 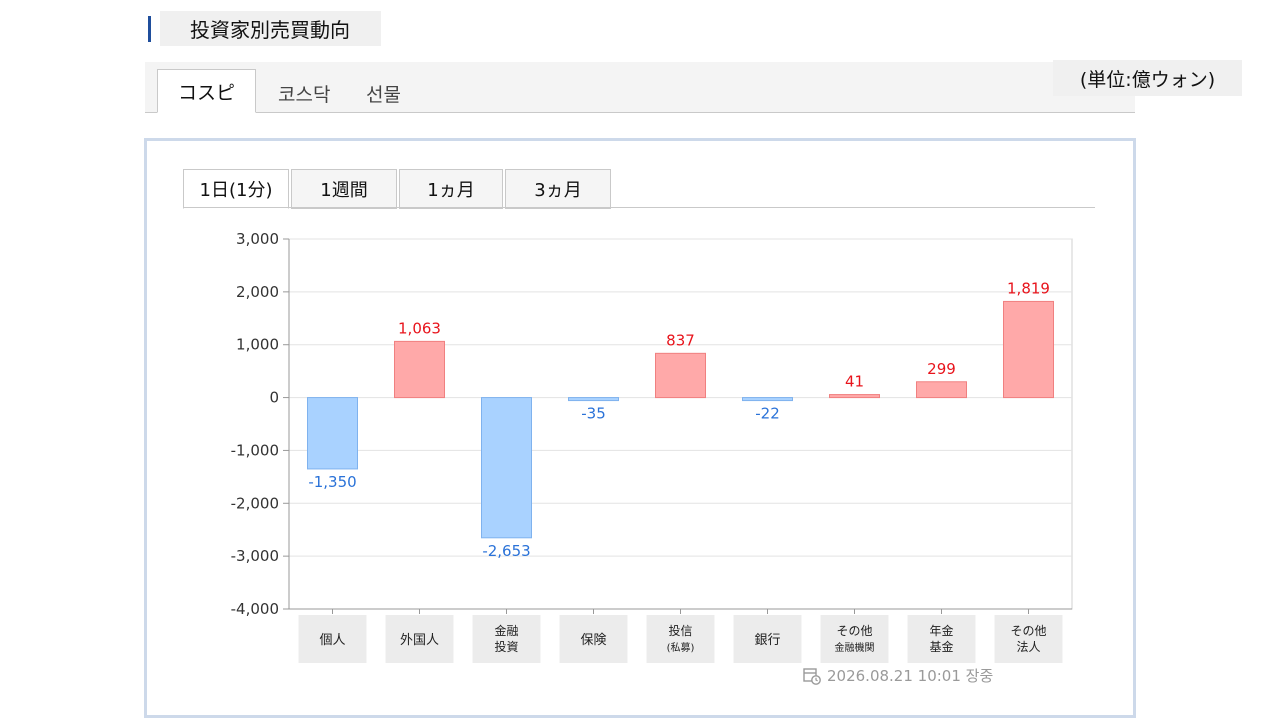 I want to click on data-label: 1,063, so click(x=419, y=328).